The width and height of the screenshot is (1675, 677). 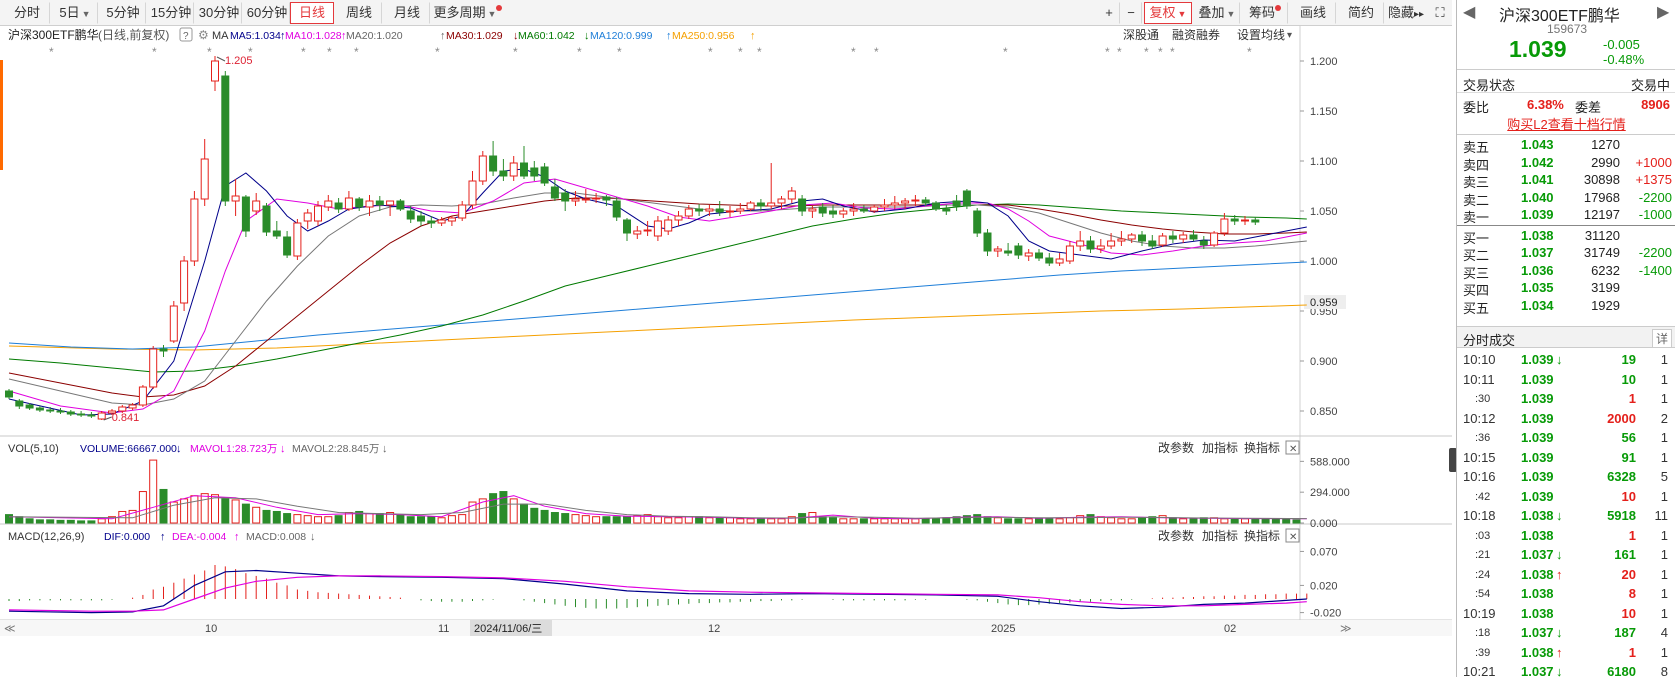 I want to click on adjust-price-button: 复权 ▼, so click(x=1168, y=13).